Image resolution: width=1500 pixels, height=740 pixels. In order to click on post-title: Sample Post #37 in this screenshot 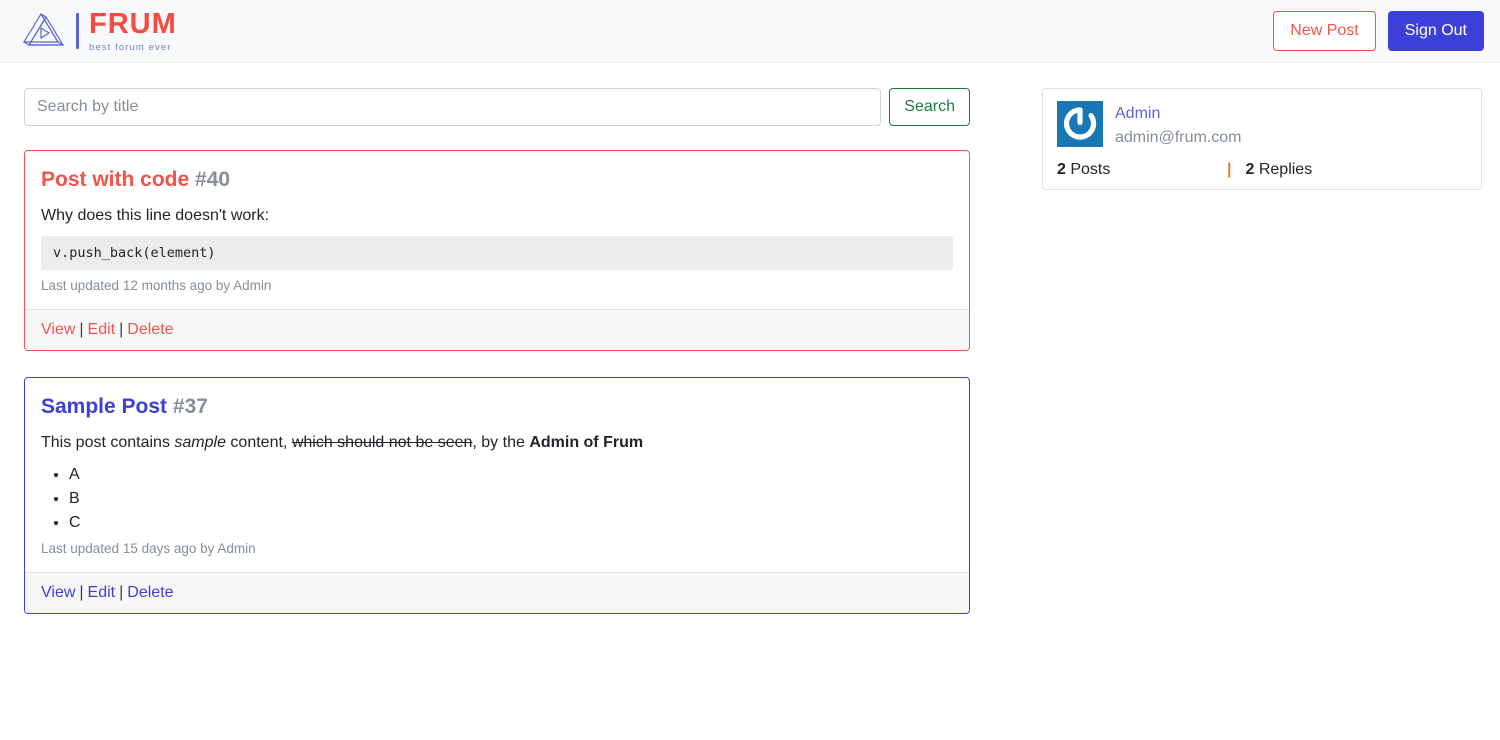, I will do `click(497, 406)`.